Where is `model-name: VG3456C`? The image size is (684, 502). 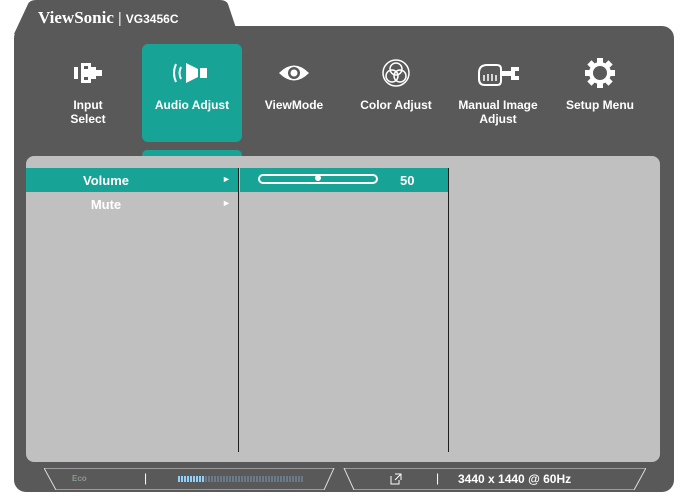
model-name: VG3456C is located at coordinates (152, 19).